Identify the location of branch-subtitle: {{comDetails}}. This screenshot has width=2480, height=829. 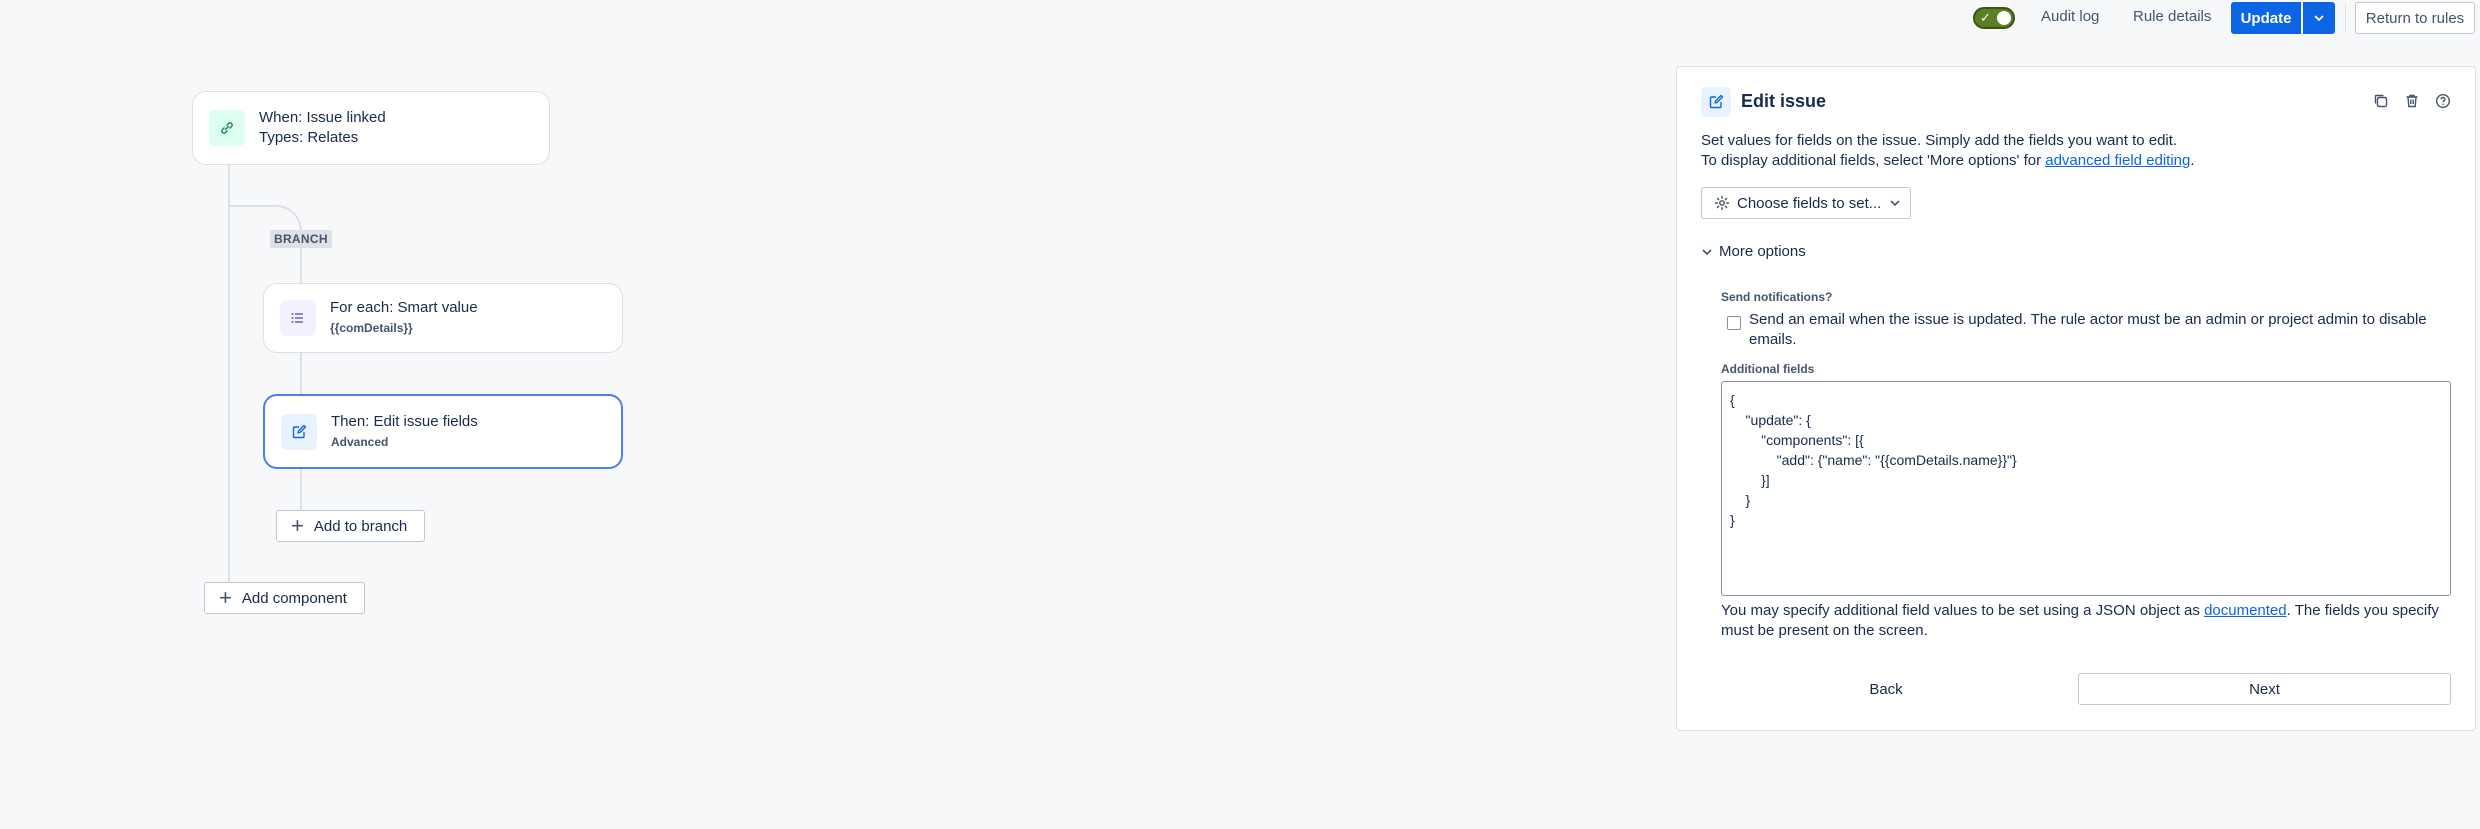
(371, 328).